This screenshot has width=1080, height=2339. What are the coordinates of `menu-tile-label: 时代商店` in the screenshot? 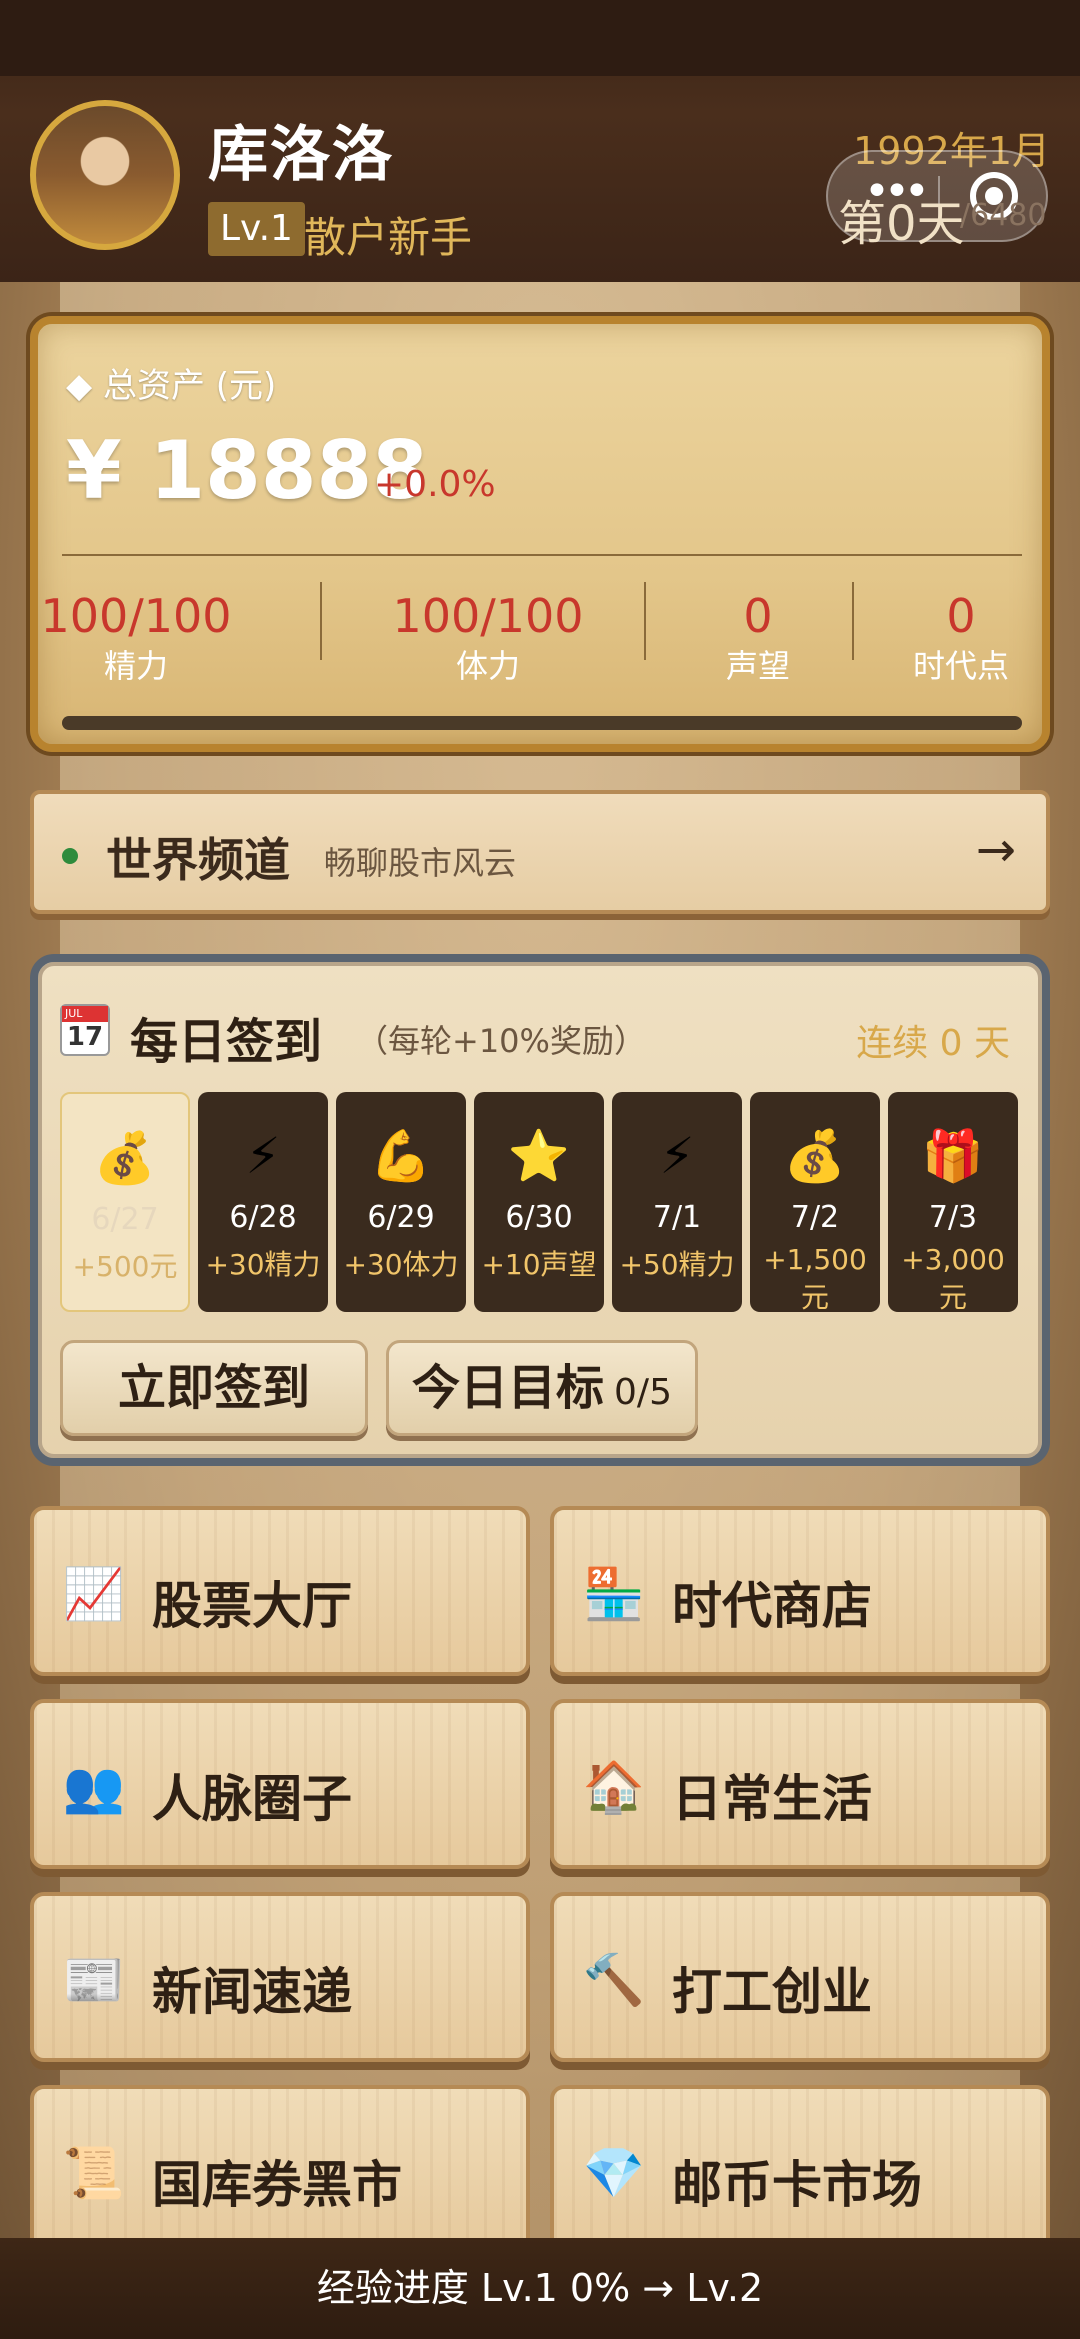 It's located at (772, 1606).